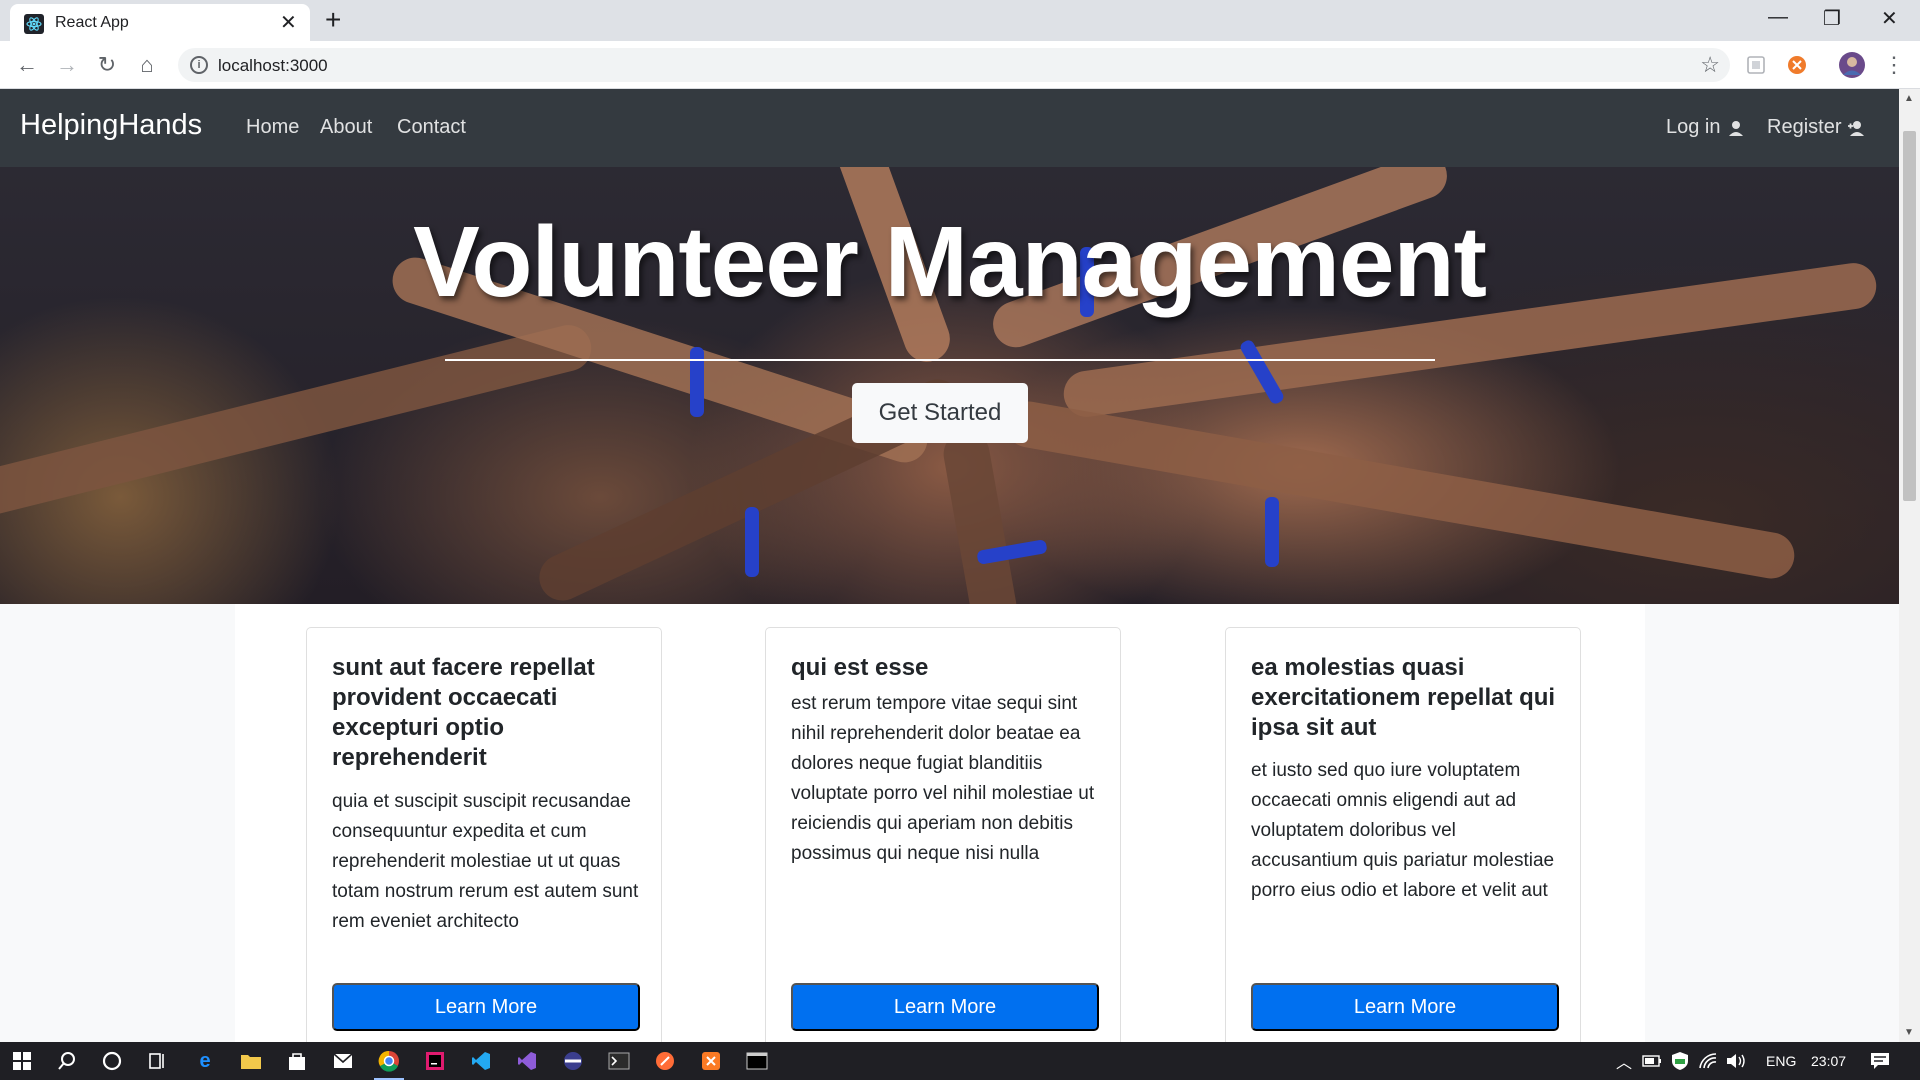  What do you see at coordinates (950, 262) in the screenshot?
I see `hero-title: Volunteer Management` at bounding box center [950, 262].